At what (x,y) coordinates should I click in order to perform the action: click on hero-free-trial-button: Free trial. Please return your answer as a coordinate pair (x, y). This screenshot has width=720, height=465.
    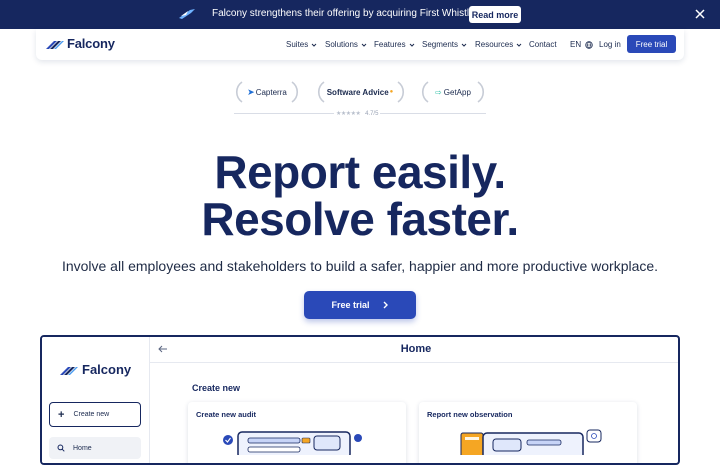
    Looking at the image, I should click on (360, 305).